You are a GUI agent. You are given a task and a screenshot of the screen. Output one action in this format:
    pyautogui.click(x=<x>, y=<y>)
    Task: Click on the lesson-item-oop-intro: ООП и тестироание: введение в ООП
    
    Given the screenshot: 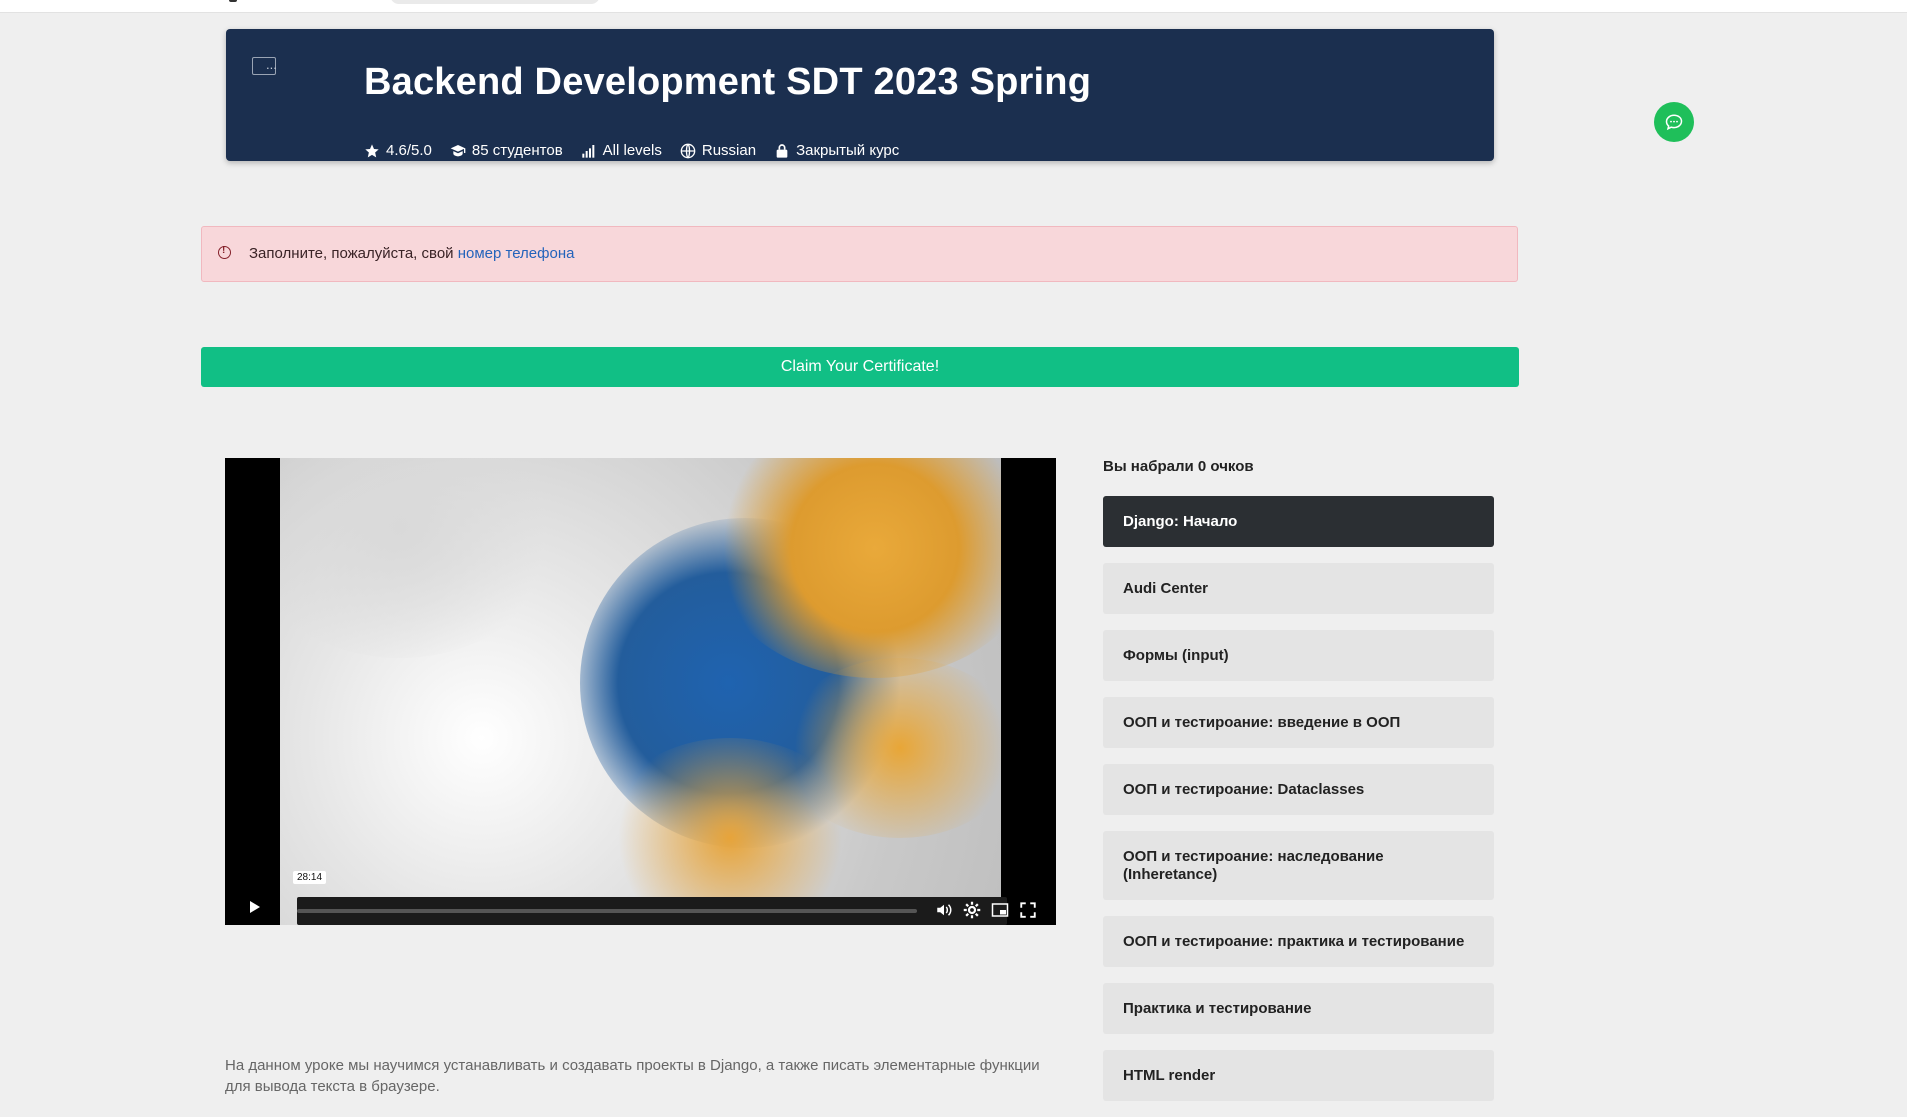 What is the action you would take?
    pyautogui.click(x=1298, y=722)
    